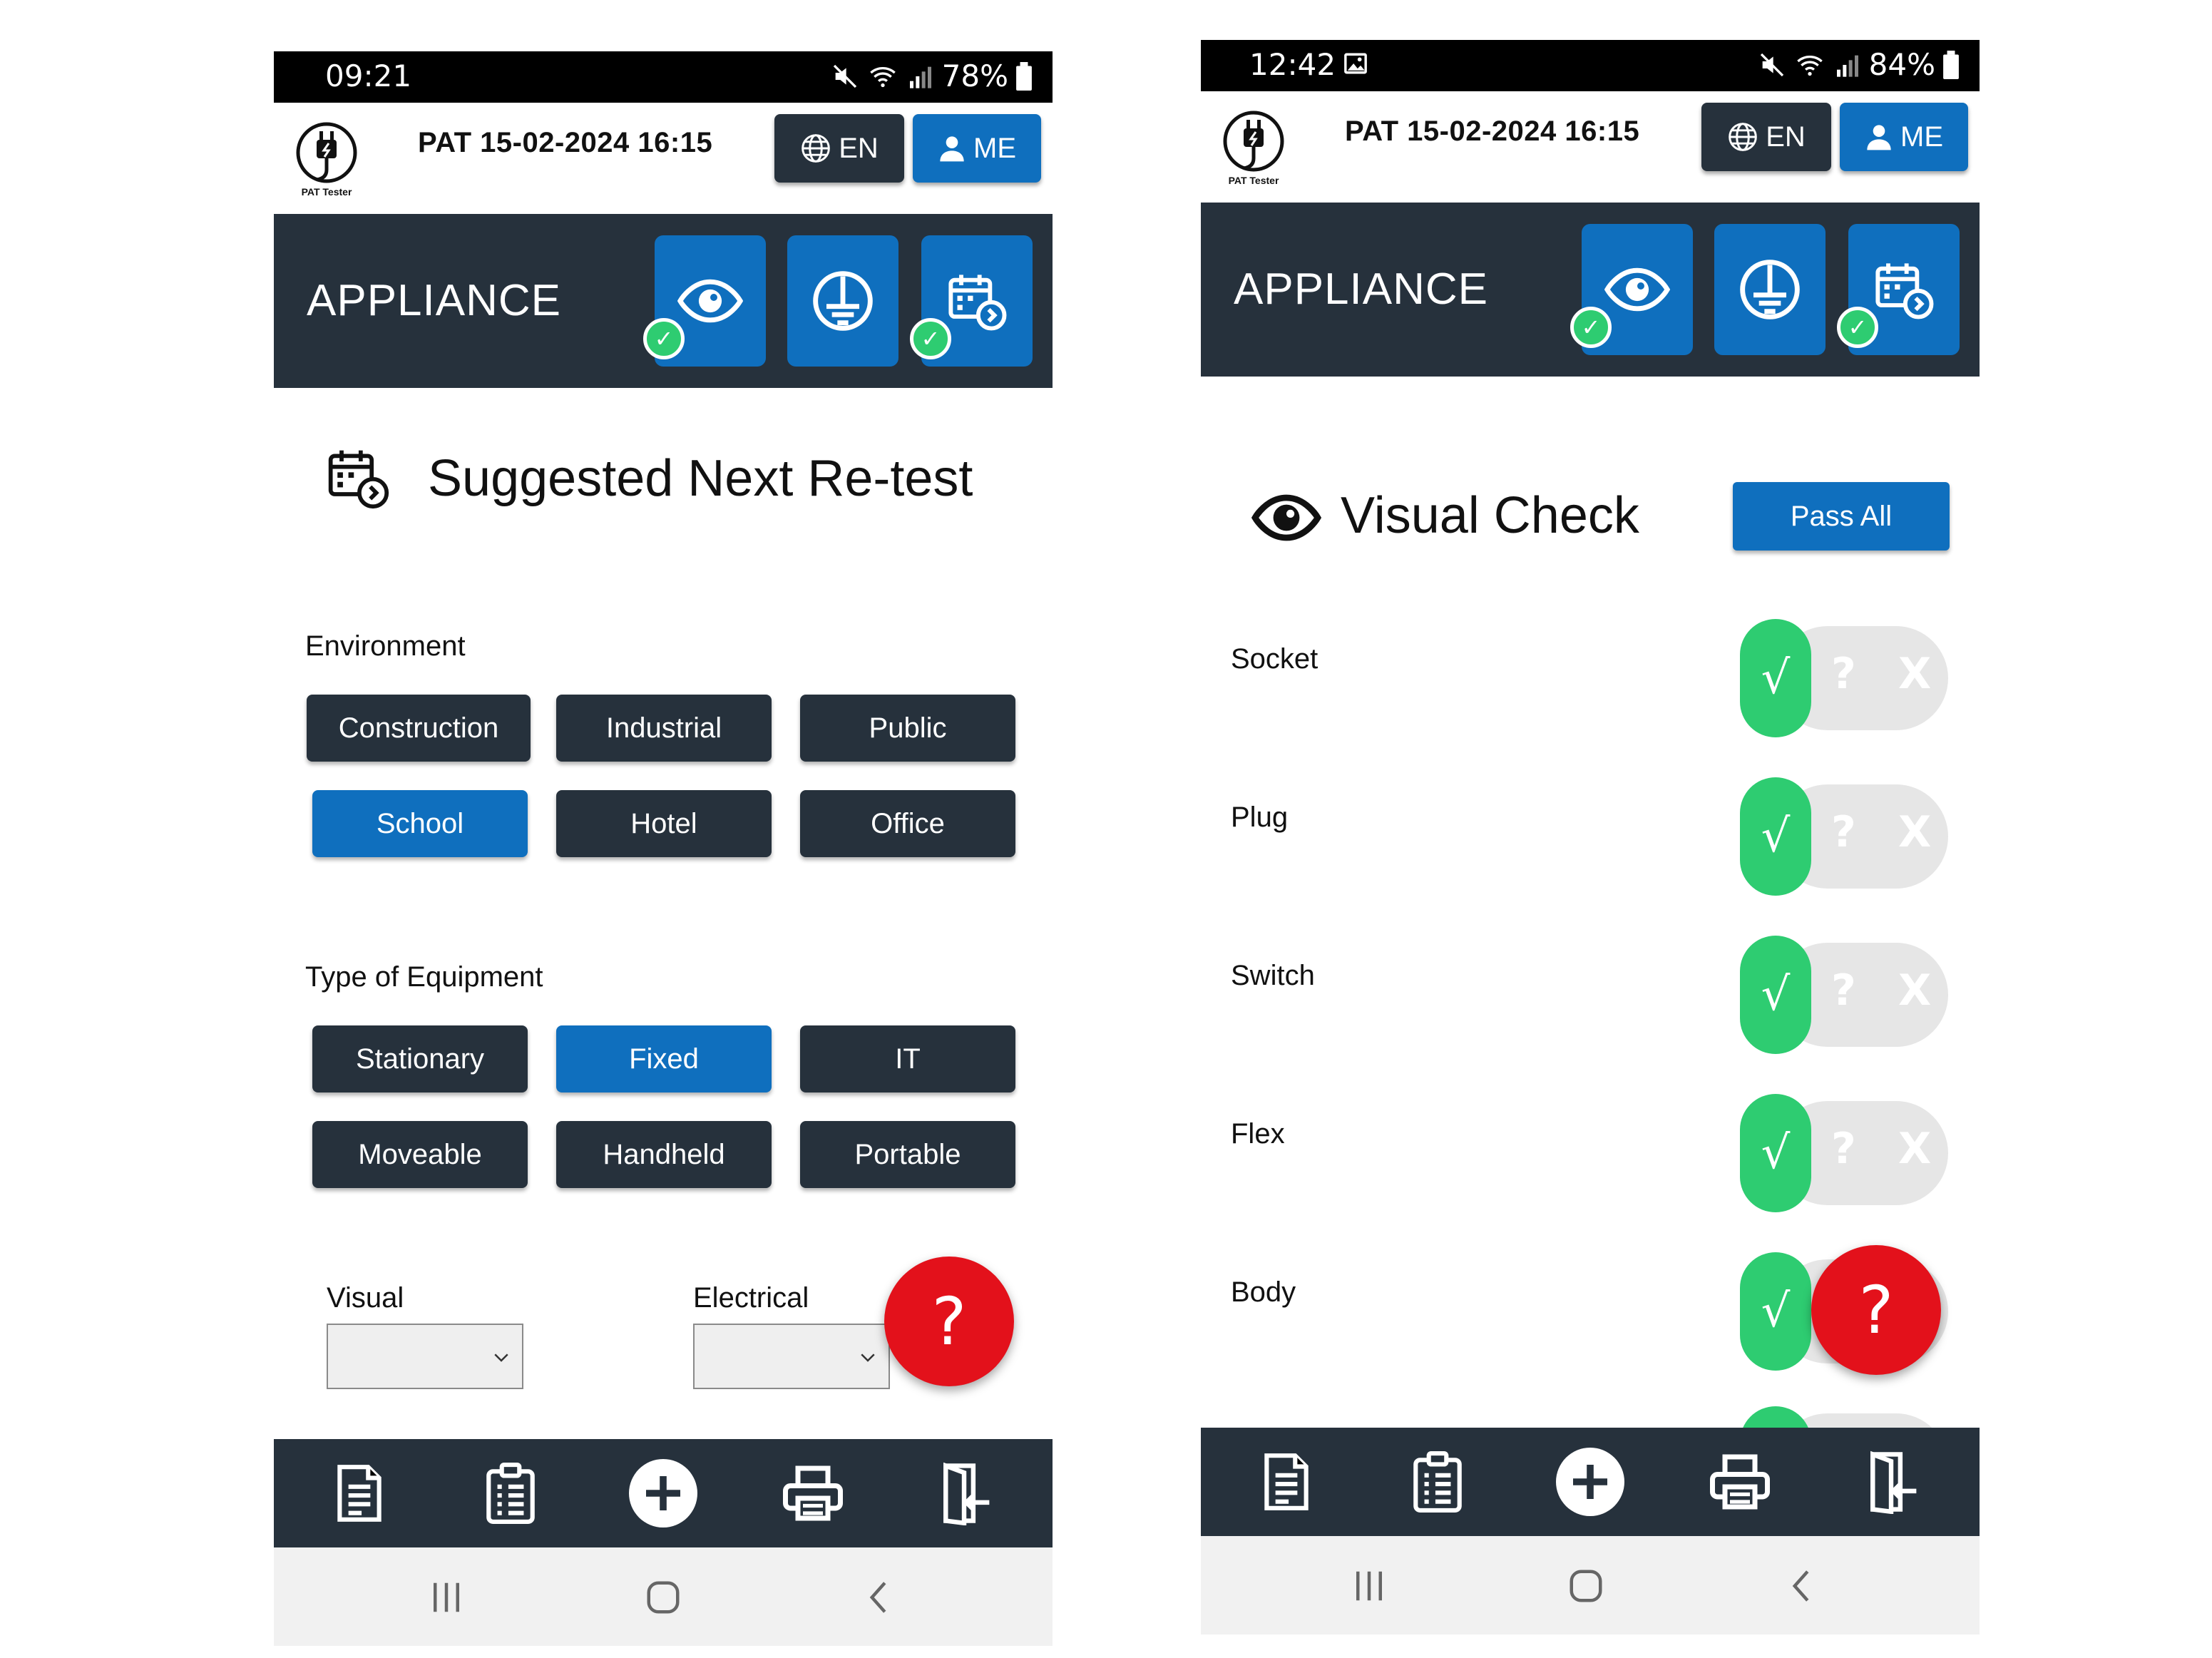  Describe the element at coordinates (420, 823) in the screenshot. I see `env-school-button: School` at that location.